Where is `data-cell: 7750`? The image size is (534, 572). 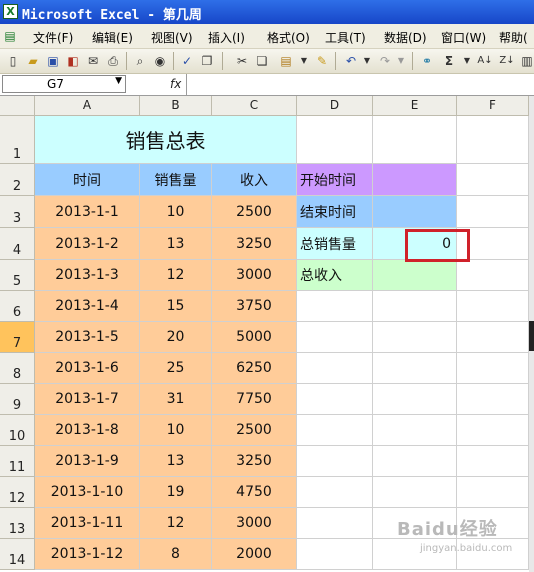 data-cell: 7750 is located at coordinates (254, 399).